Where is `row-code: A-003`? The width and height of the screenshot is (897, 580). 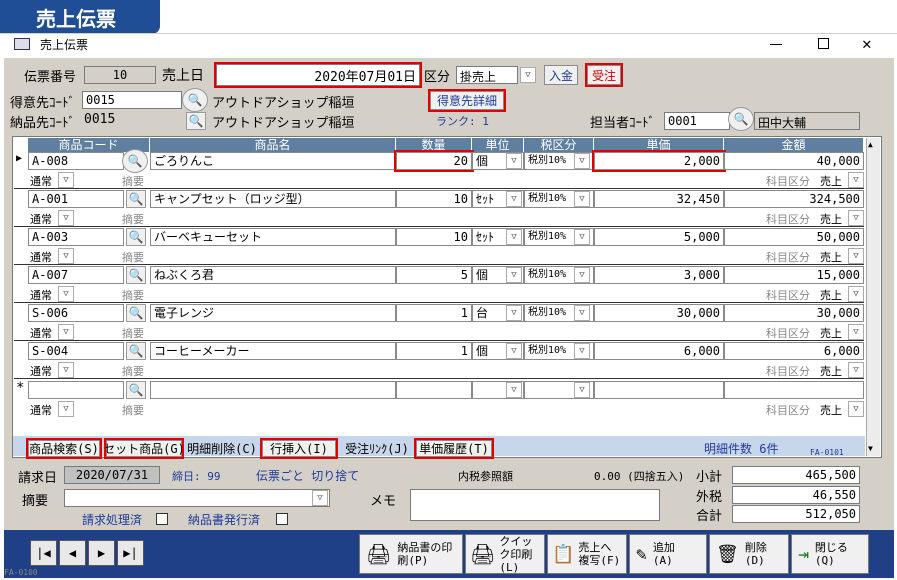
row-code: A-003 is located at coordinates (76, 237).